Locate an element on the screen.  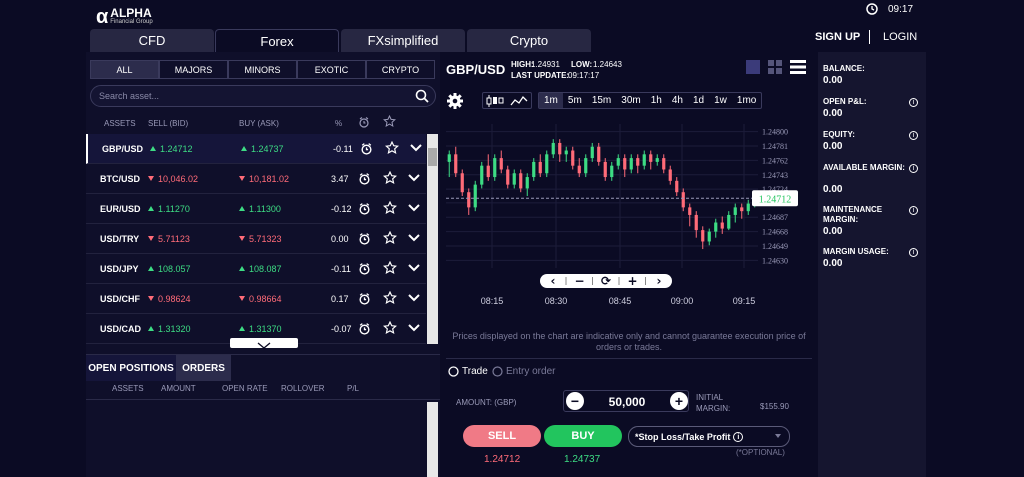
asset-row: USD/JPY 108.057 108.087 -0.11 is located at coordinates (256, 269).